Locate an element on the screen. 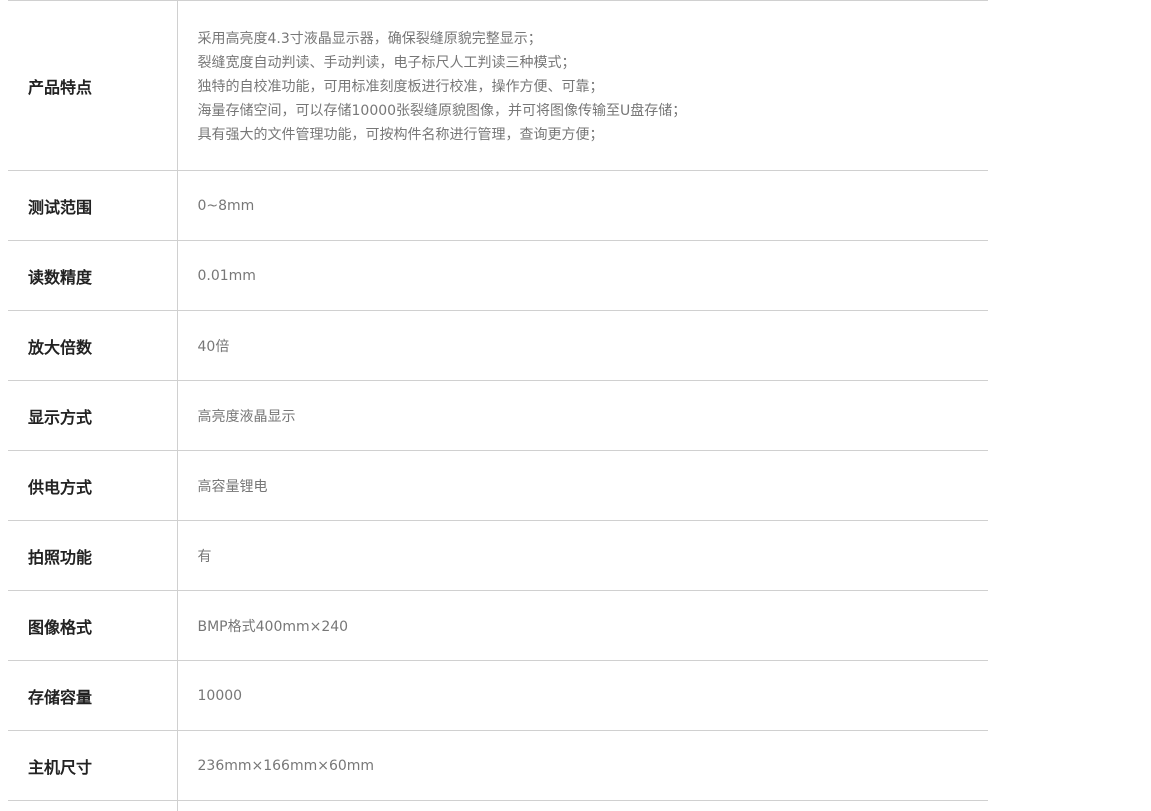 This screenshot has width=1151, height=811. spec-label: 主机尺寸 is located at coordinates (92, 766).